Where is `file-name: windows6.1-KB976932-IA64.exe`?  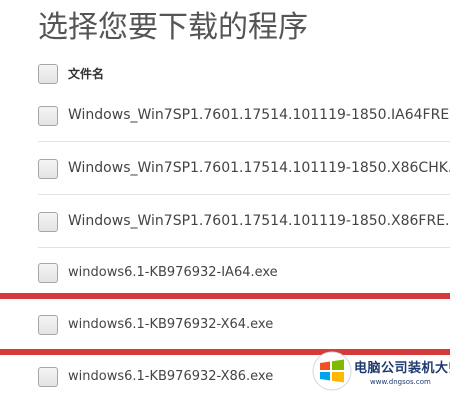
file-name: windows6.1-KB976932-IA64.exe is located at coordinates (173, 272).